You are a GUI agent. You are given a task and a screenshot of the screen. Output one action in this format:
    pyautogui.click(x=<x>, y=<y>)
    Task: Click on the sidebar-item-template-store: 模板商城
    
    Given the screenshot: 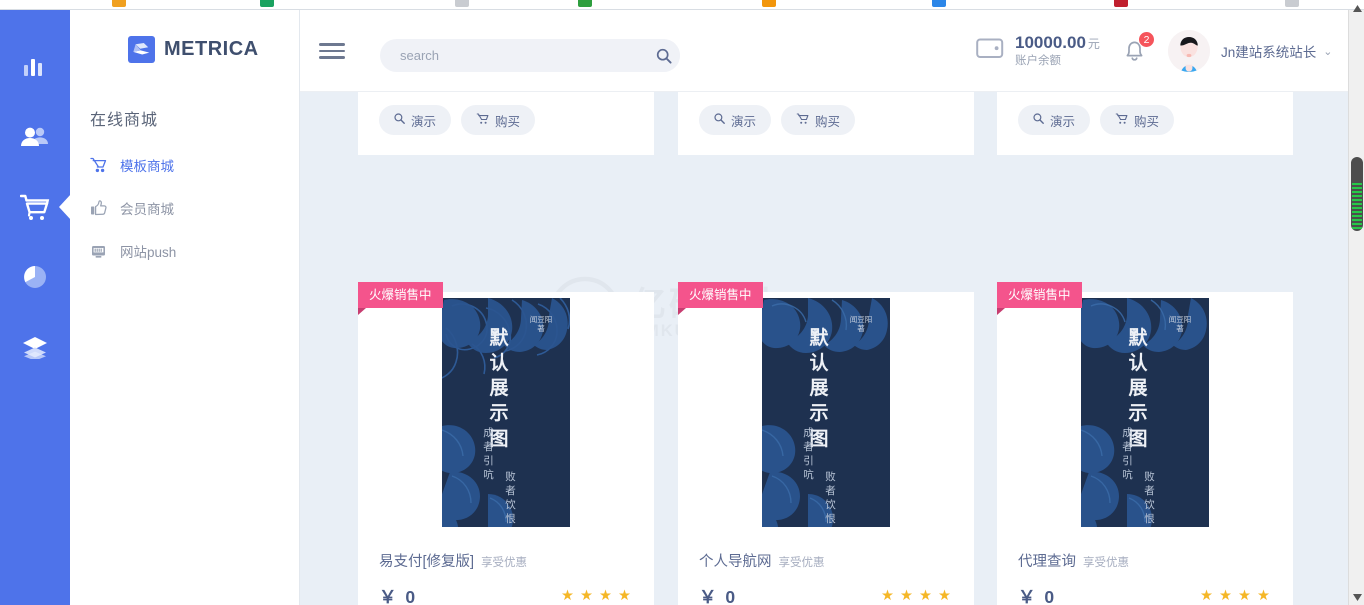 What is the action you would take?
    pyautogui.click(x=185, y=164)
    